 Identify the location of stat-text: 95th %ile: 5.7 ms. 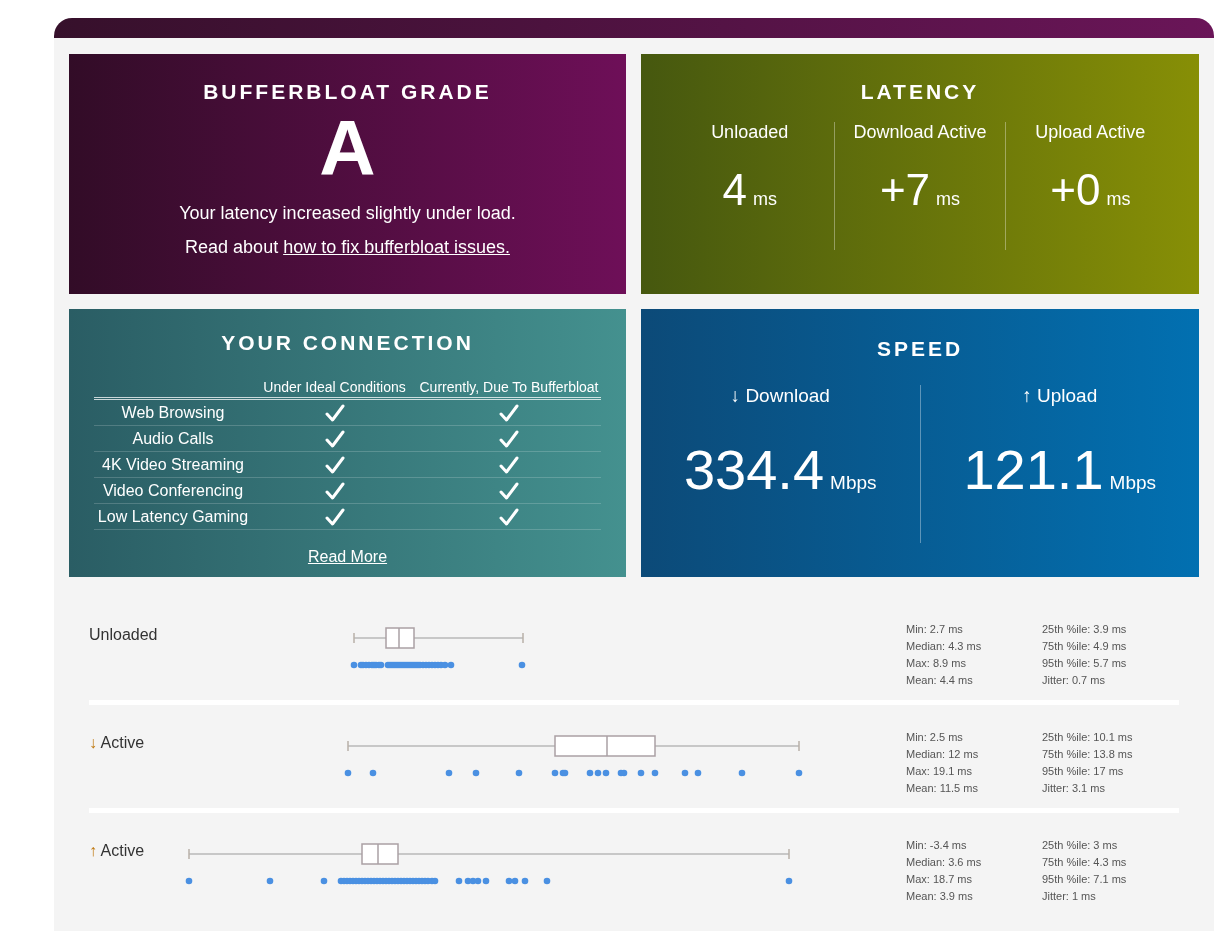
(1085, 663).